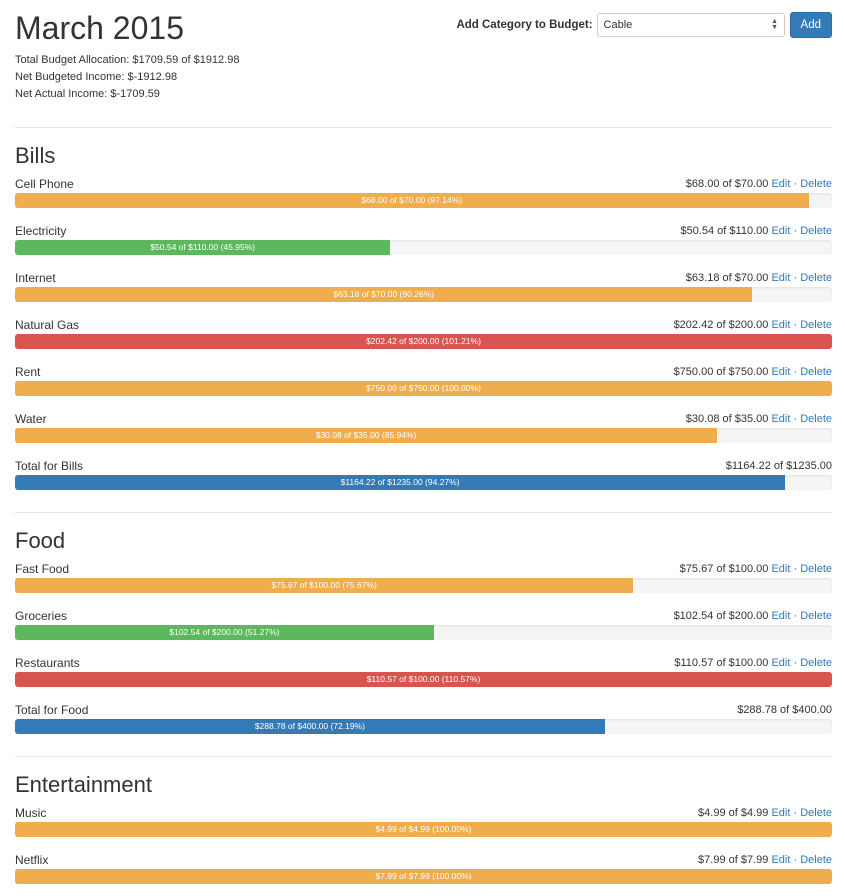 The image size is (845, 896). I want to click on progress-bar: $4.99 of $4.99 (100.00%), so click(423, 829).